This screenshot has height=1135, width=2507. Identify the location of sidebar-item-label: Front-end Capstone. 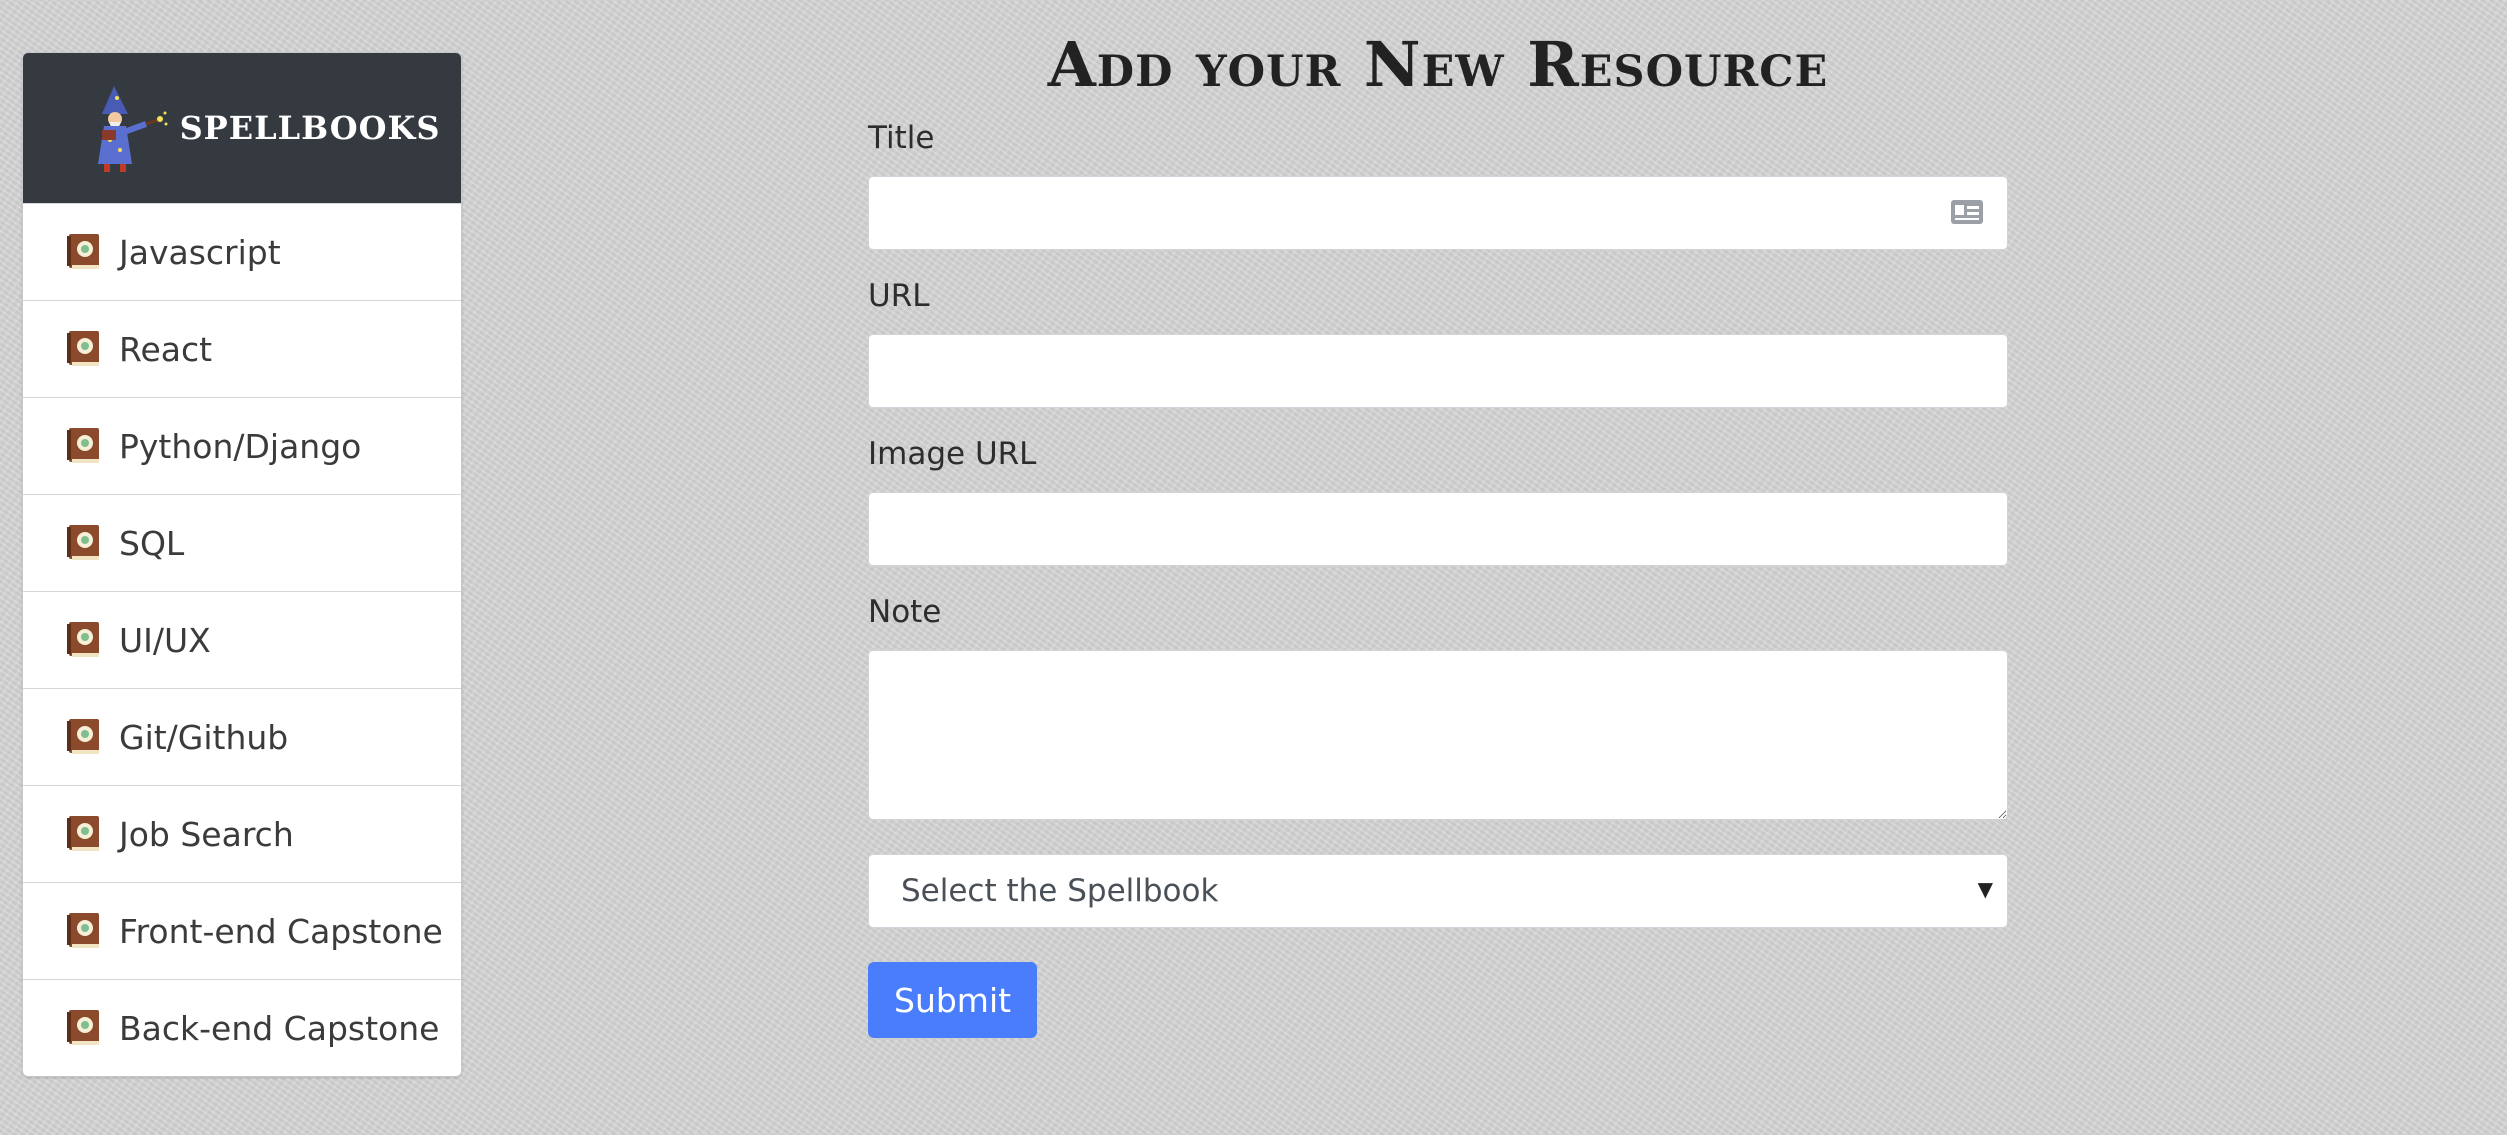
(281, 931).